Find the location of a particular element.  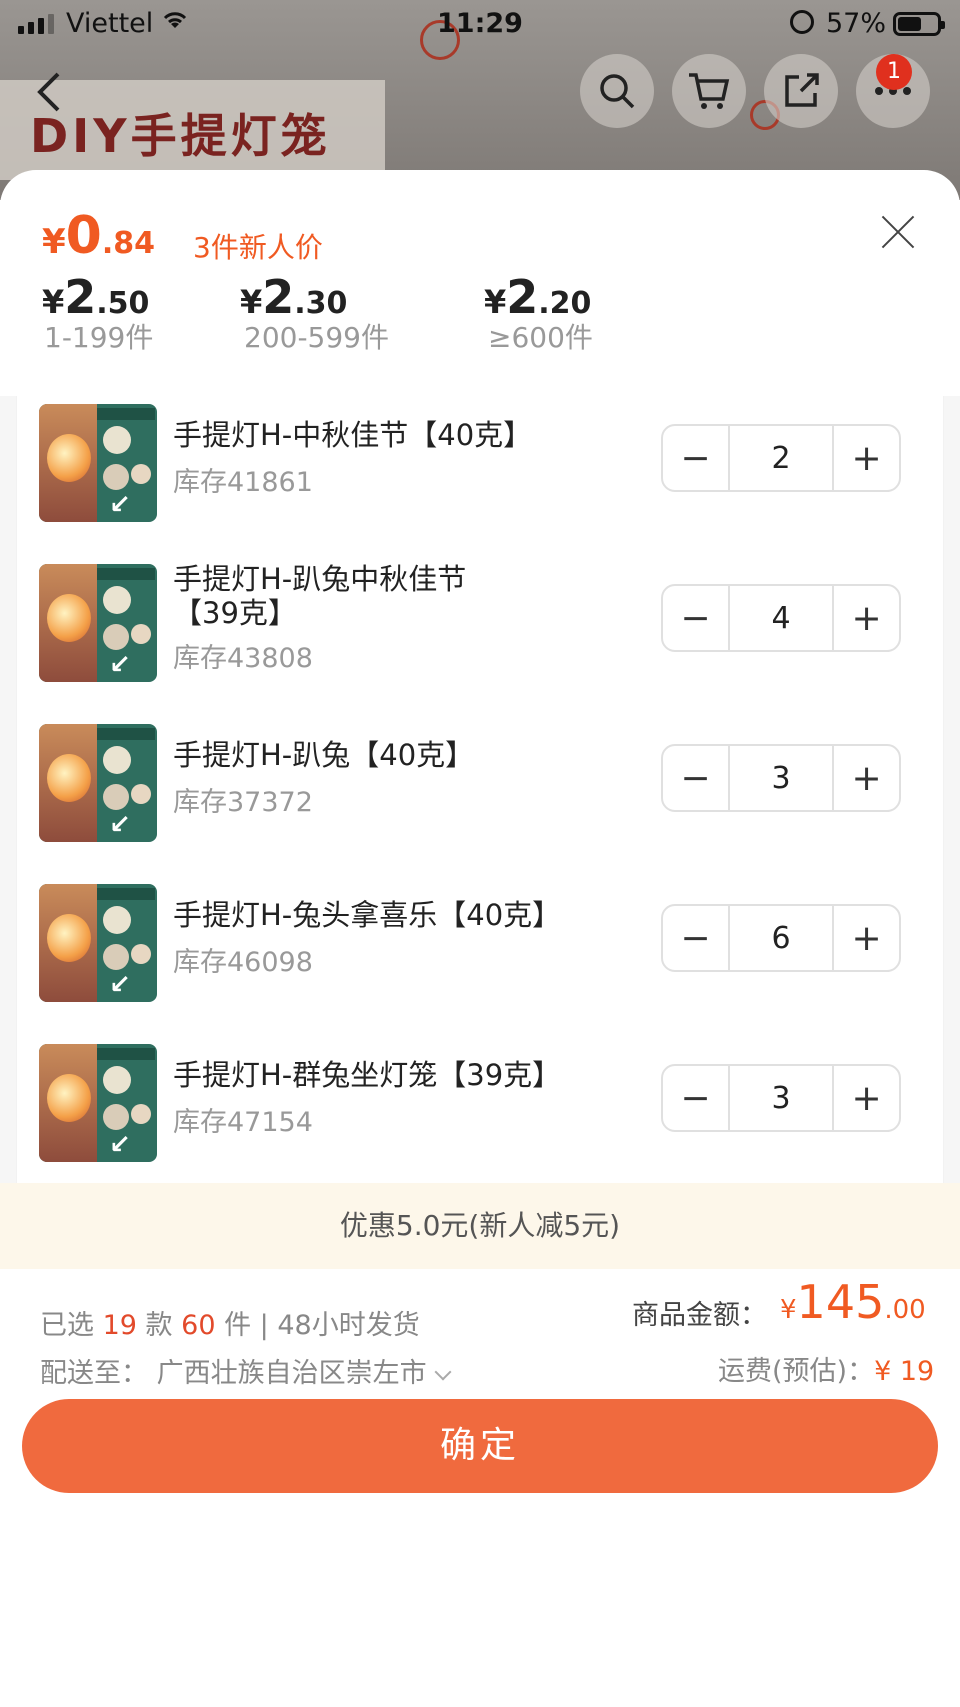

discount-banner: 优惠5.0元(新人减5元) is located at coordinates (480, 1226).